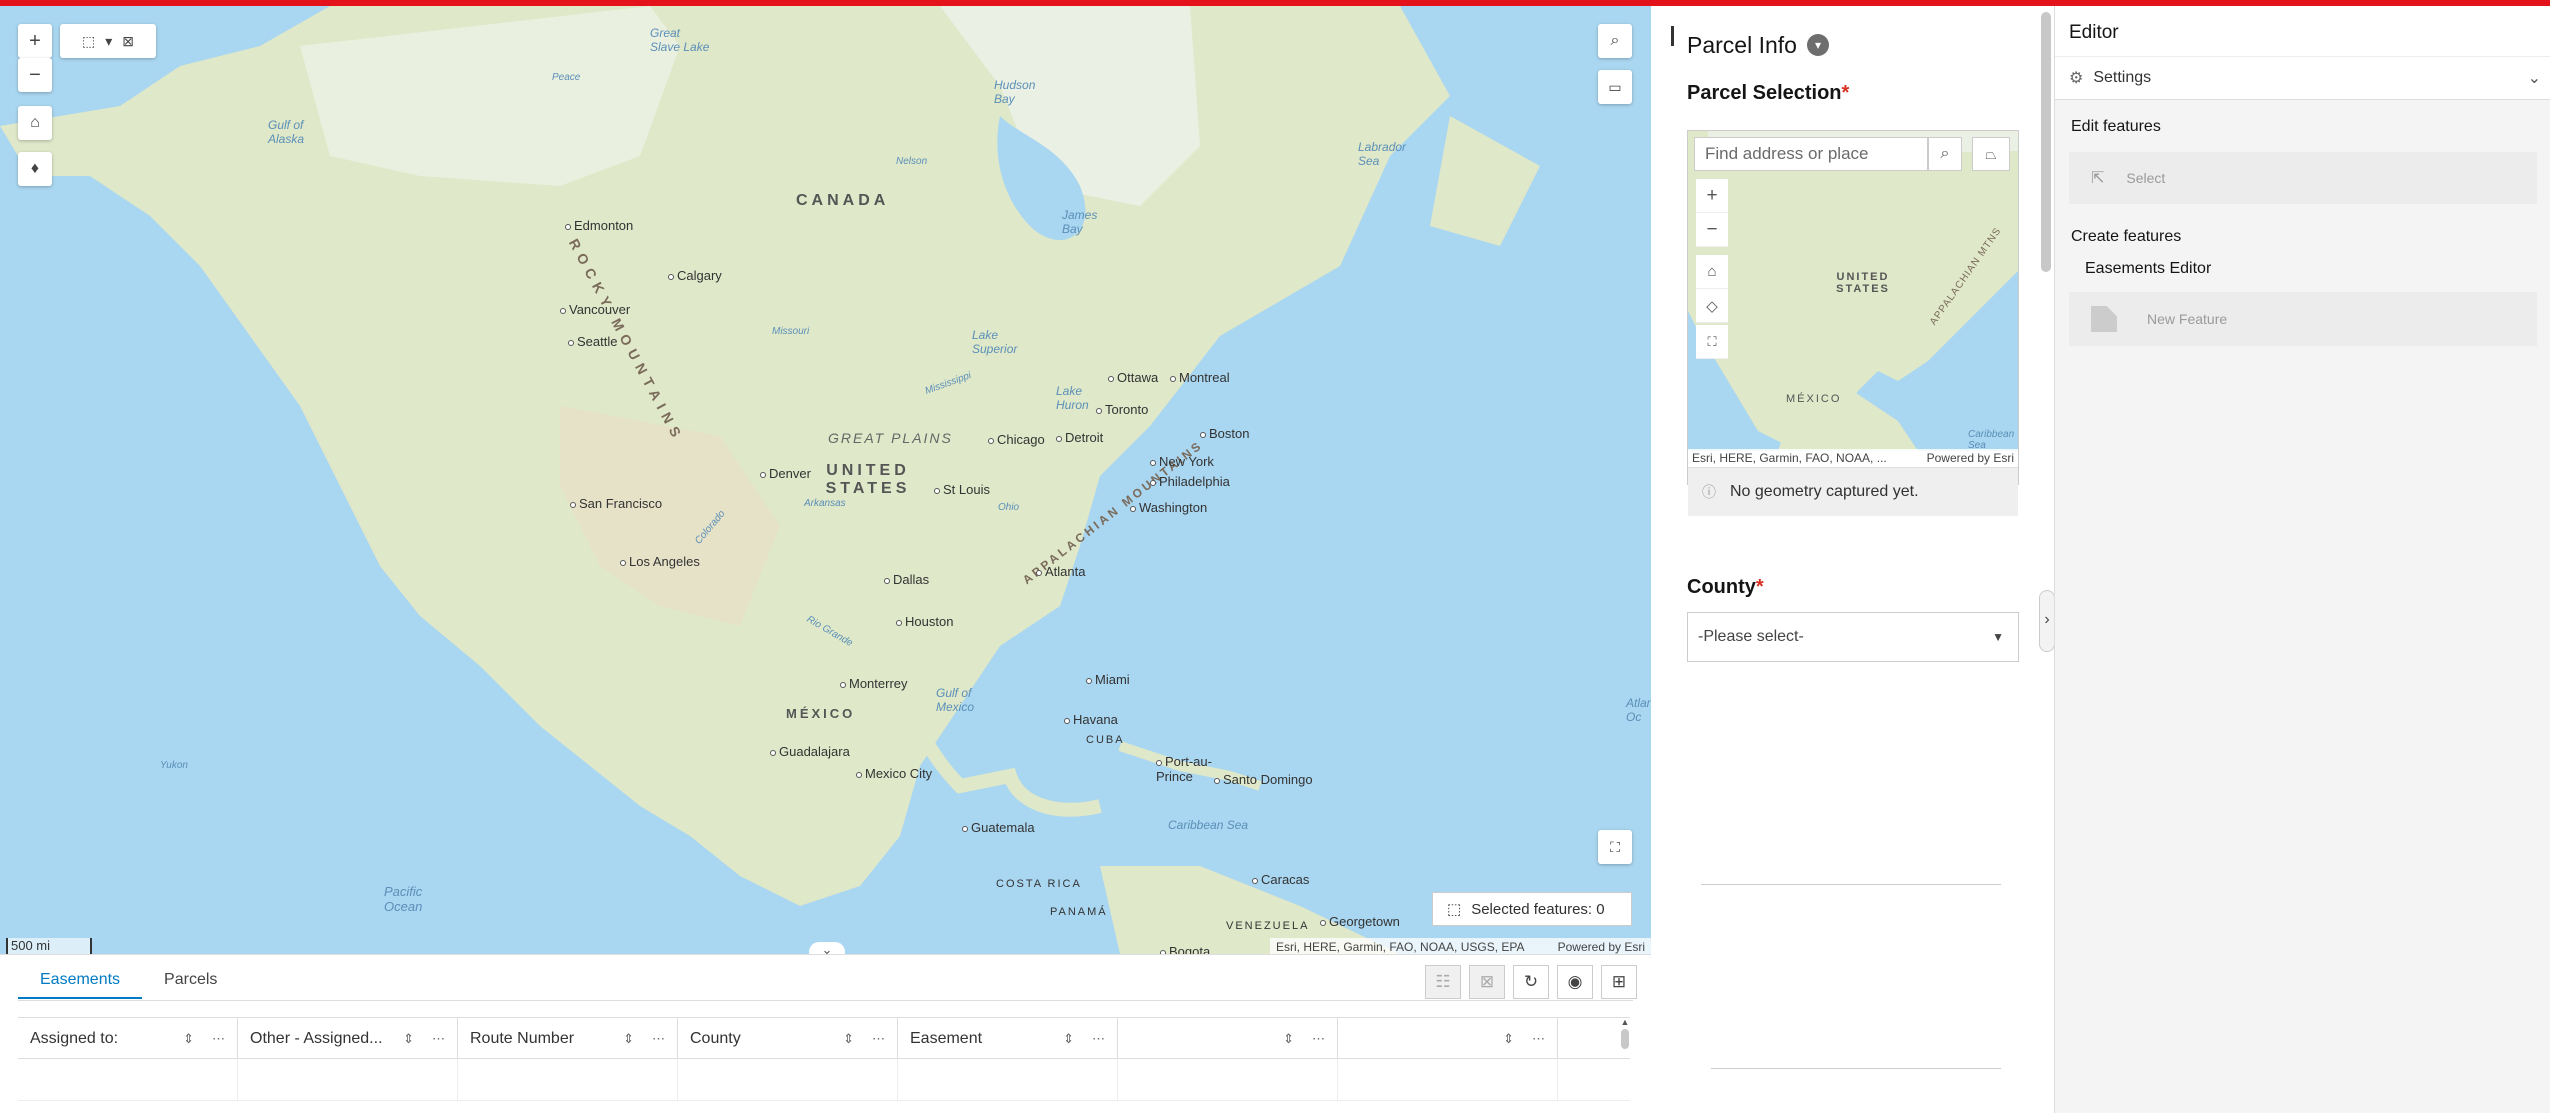 The image size is (2550, 1113). What do you see at coordinates (190, 981) in the screenshot?
I see `tab-parcels: Parcels` at bounding box center [190, 981].